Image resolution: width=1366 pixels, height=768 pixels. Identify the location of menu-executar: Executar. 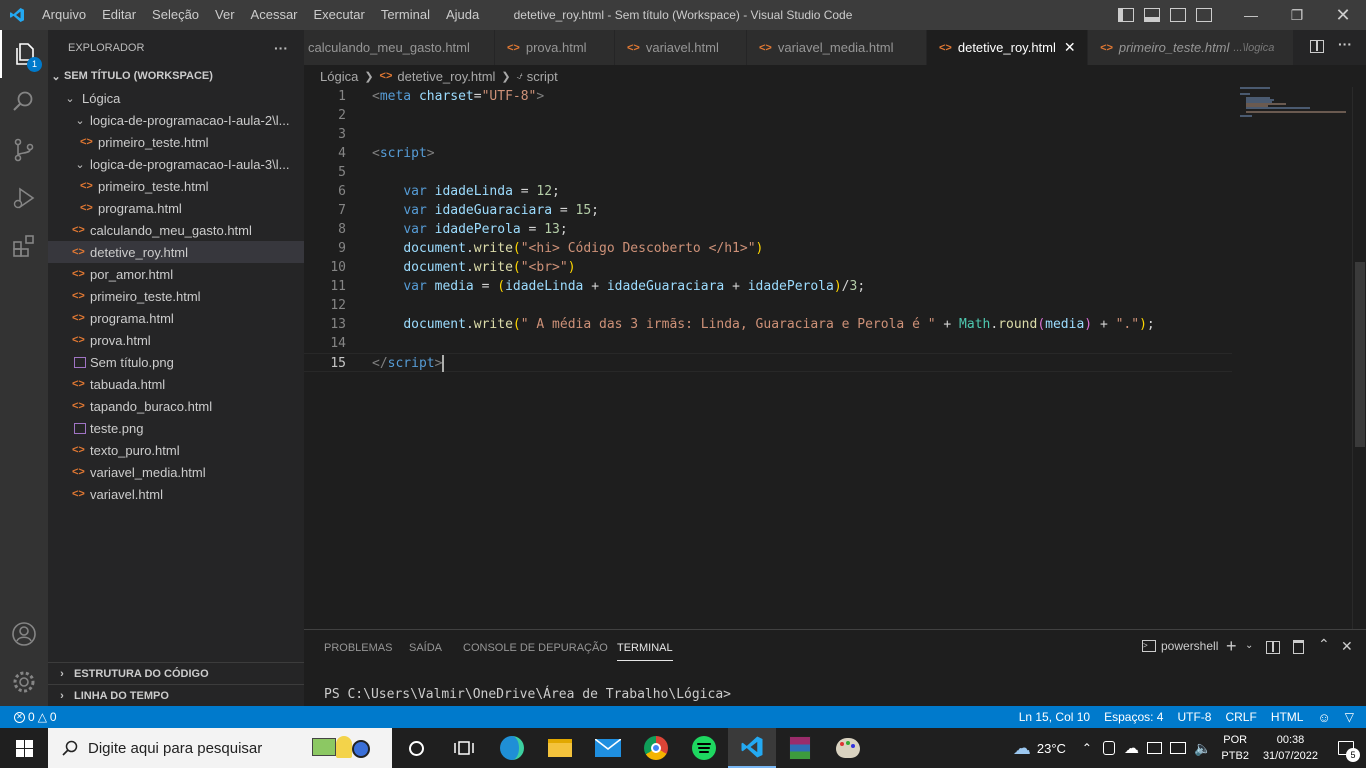
(339, 15).